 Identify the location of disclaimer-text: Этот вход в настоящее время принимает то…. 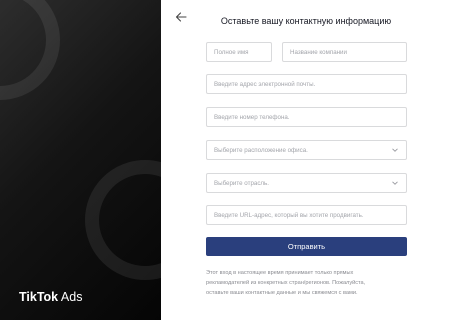
(308, 283).